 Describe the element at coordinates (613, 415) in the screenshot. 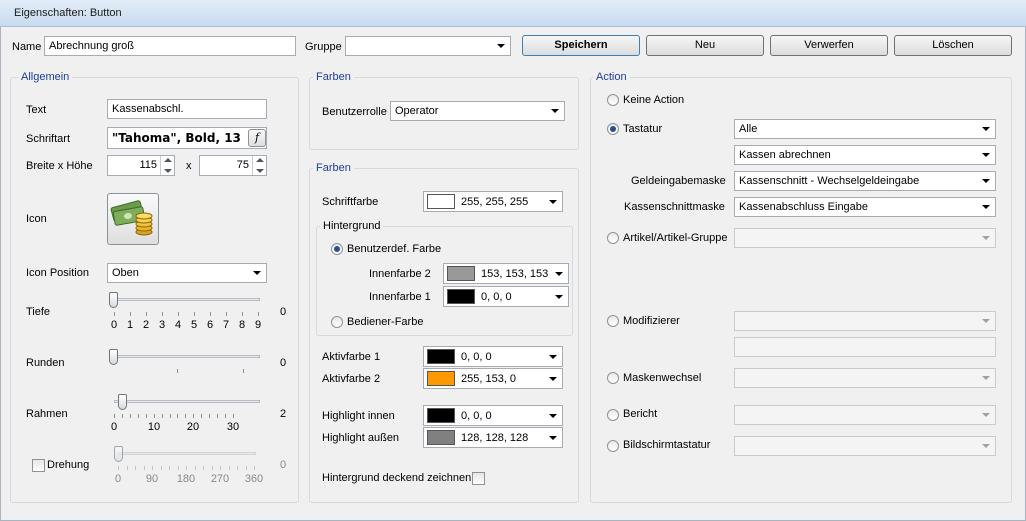

I see `report-radio` at that location.